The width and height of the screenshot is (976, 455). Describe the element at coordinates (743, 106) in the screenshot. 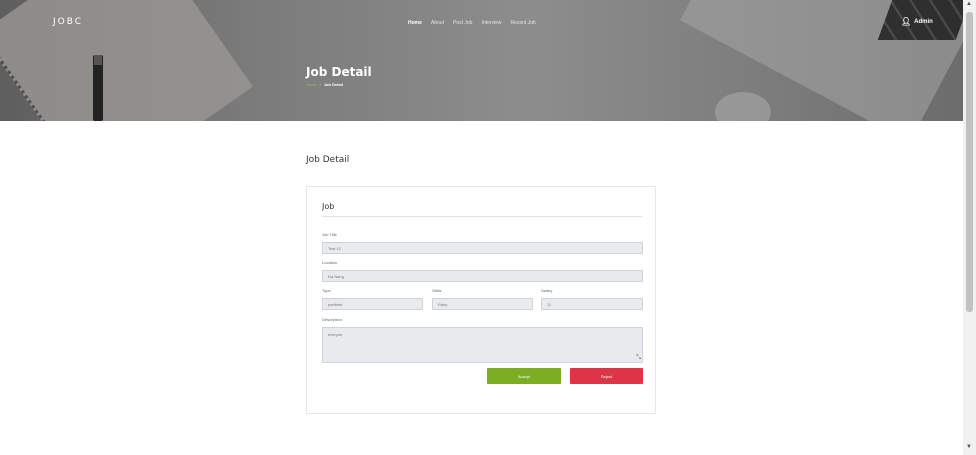

I see `mouse-decoration` at that location.